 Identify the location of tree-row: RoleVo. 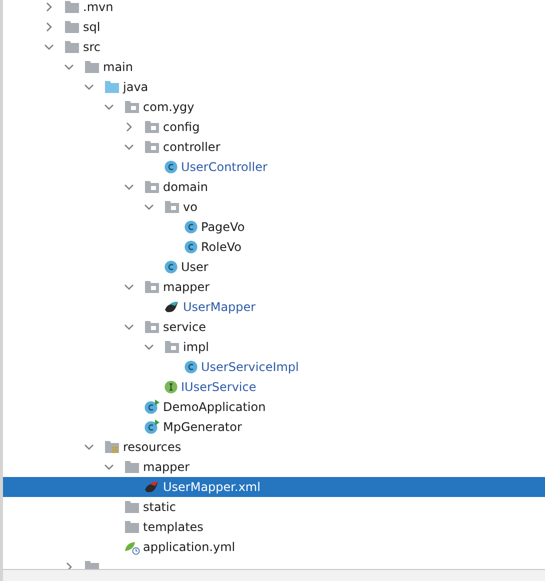
(274, 247).